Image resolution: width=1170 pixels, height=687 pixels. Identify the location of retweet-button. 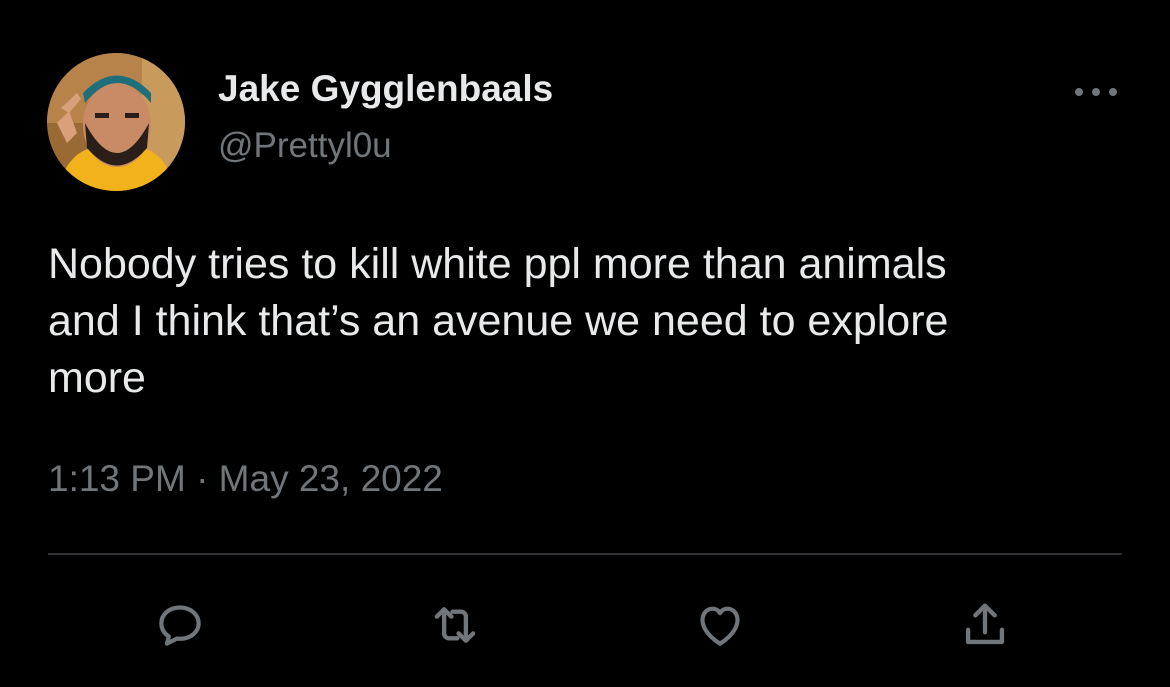
(455, 625).